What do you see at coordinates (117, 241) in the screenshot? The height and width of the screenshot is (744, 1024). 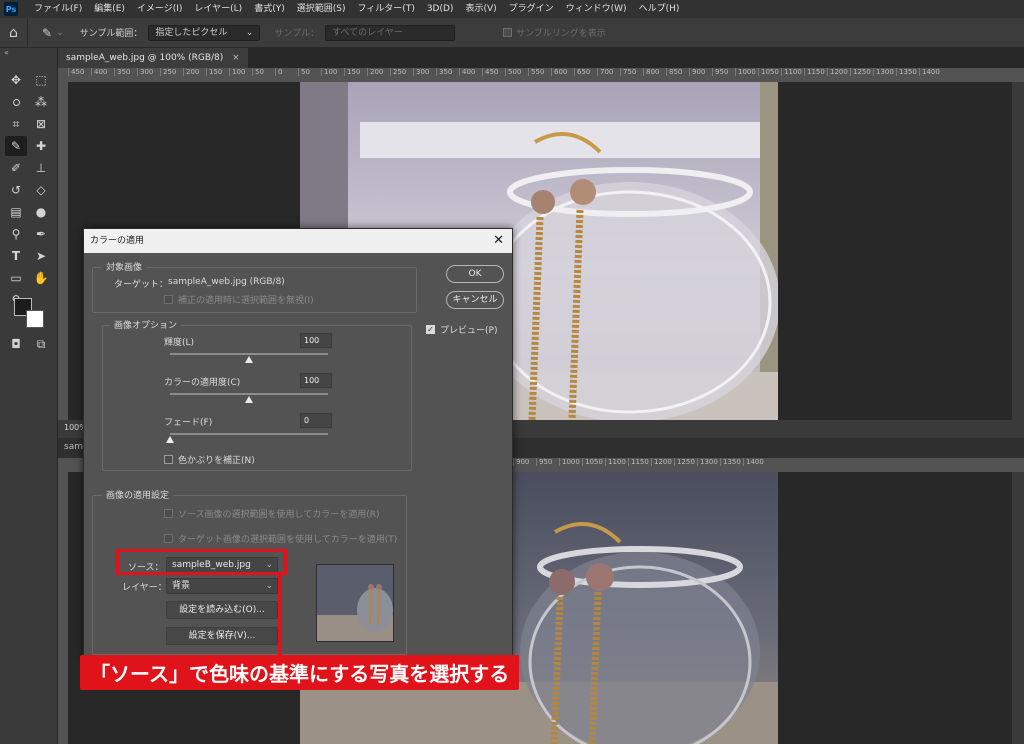 I see `dialog-title: カラーの適用` at bounding box center [117, 241].